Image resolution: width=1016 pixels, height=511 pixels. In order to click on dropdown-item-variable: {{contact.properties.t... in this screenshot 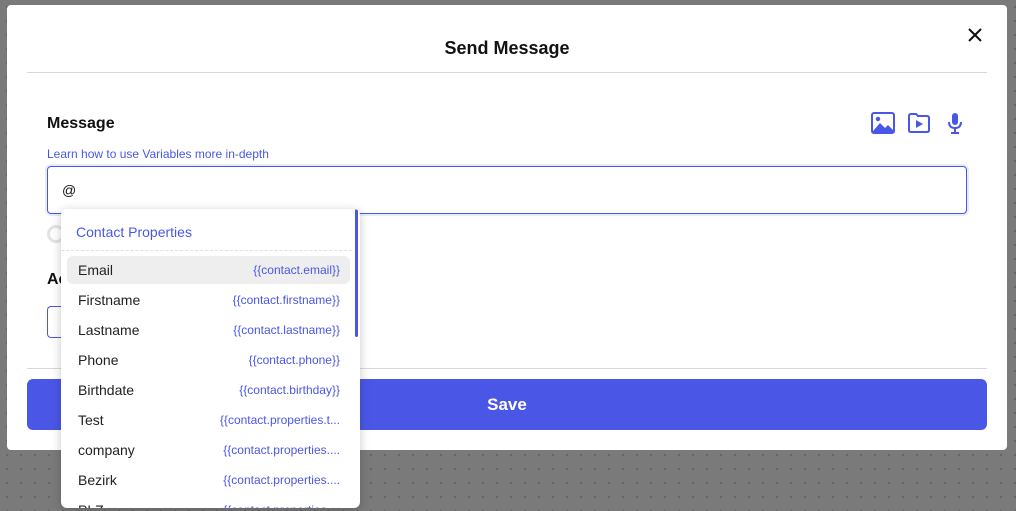, I will do `click(279, 420)`.